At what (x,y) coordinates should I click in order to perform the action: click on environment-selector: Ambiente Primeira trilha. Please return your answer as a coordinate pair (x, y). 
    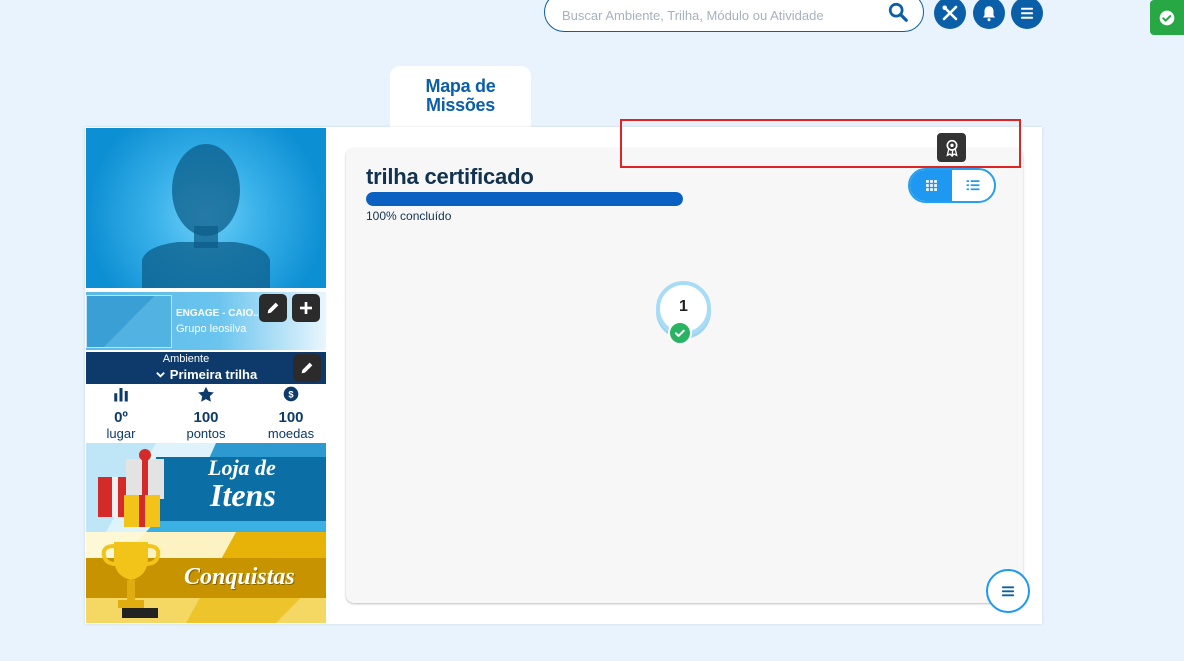
    Looking at the image, I should click on (206, 368).